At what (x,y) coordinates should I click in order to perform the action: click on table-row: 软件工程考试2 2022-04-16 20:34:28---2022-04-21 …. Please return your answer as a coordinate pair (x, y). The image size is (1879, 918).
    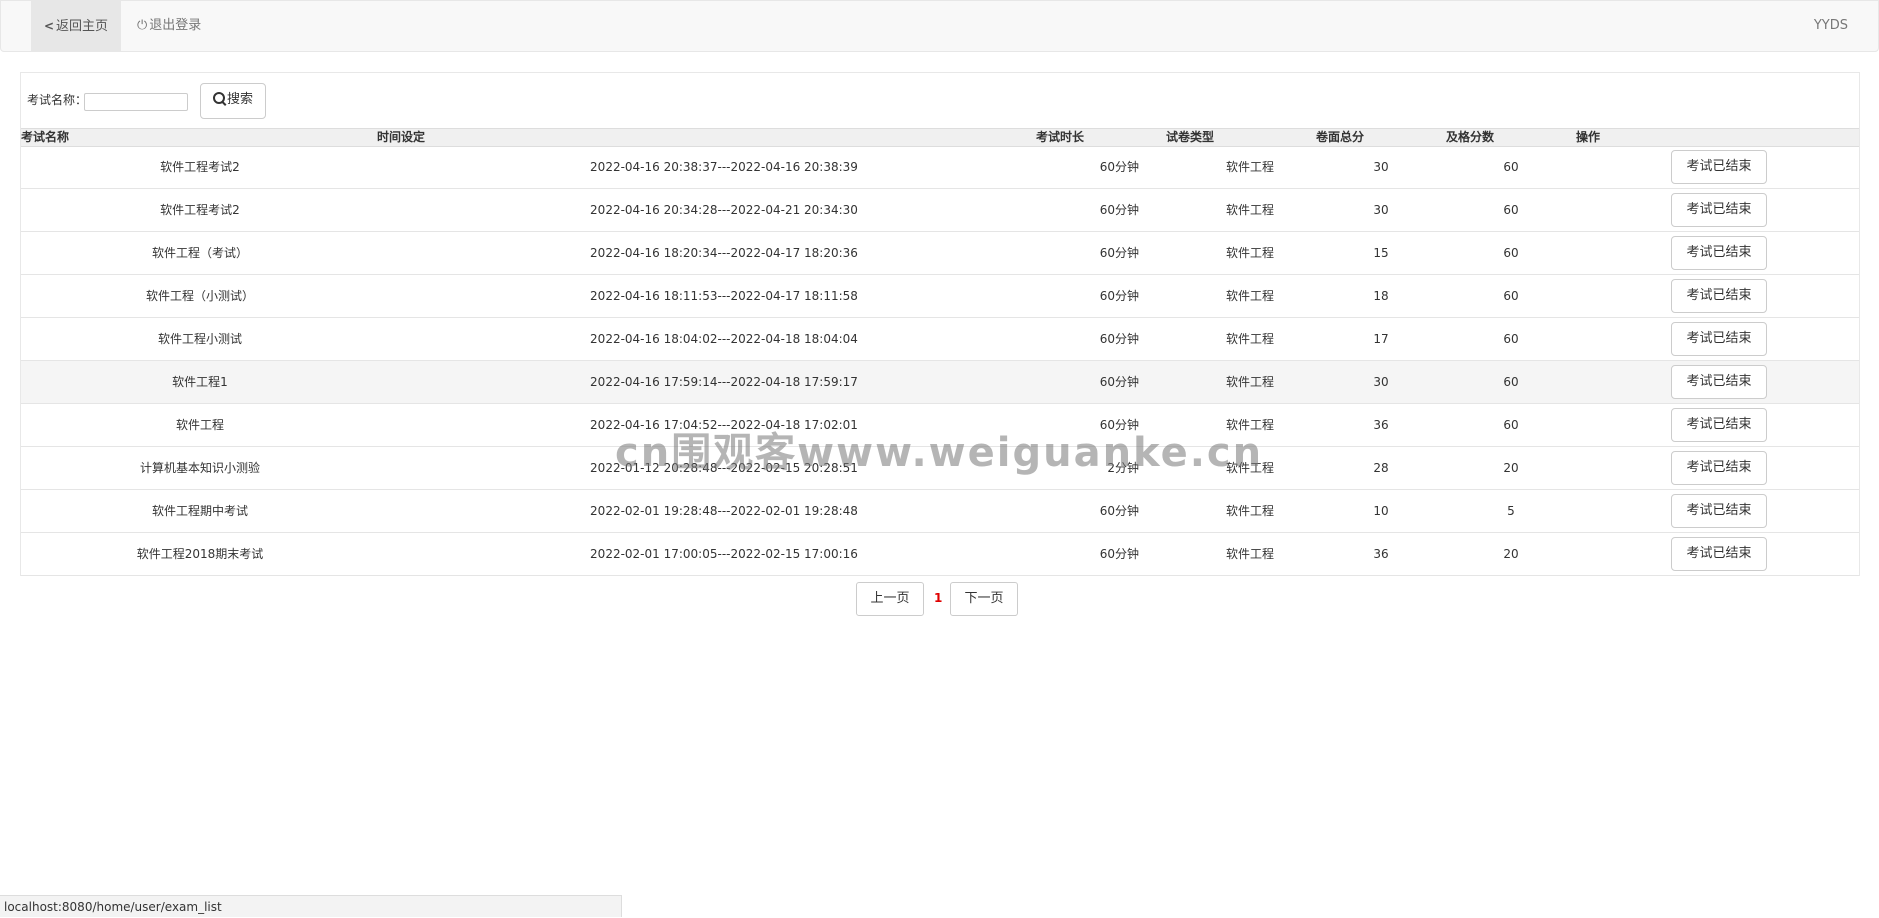
    Looking at the image, I should click on (940, 210).